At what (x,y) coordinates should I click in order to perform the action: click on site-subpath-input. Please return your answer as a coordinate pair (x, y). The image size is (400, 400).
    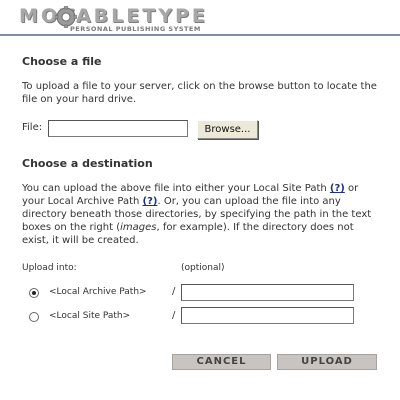
    Looking at the image, I should click on (267, 315).